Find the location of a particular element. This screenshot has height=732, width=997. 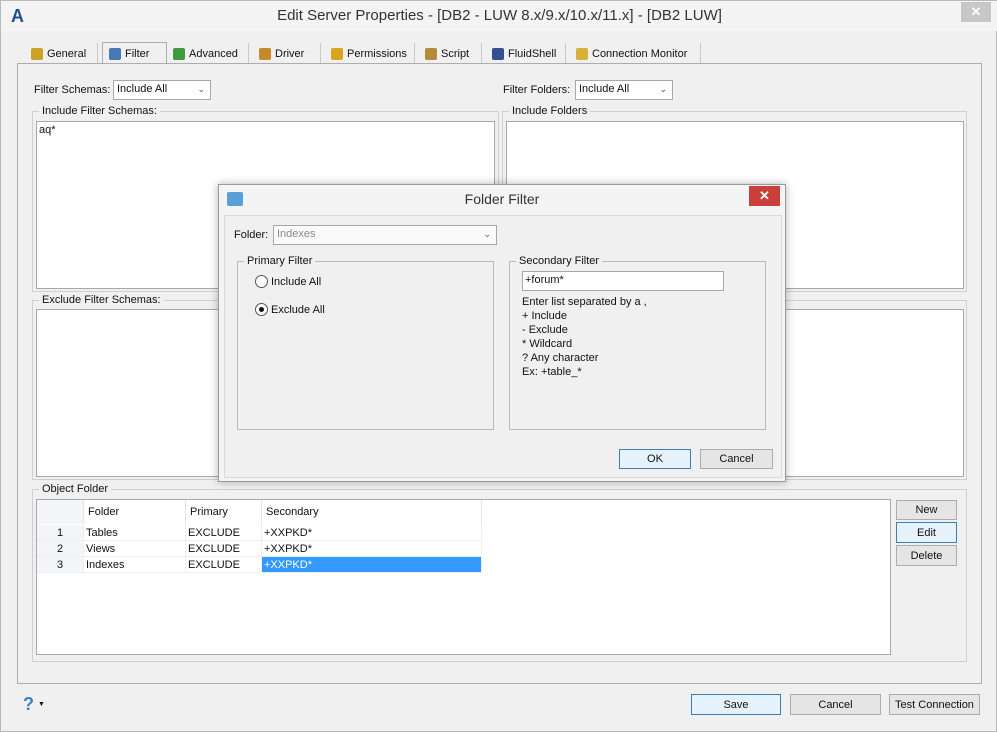

ok-button: OK is located at coordinates (655, 459).